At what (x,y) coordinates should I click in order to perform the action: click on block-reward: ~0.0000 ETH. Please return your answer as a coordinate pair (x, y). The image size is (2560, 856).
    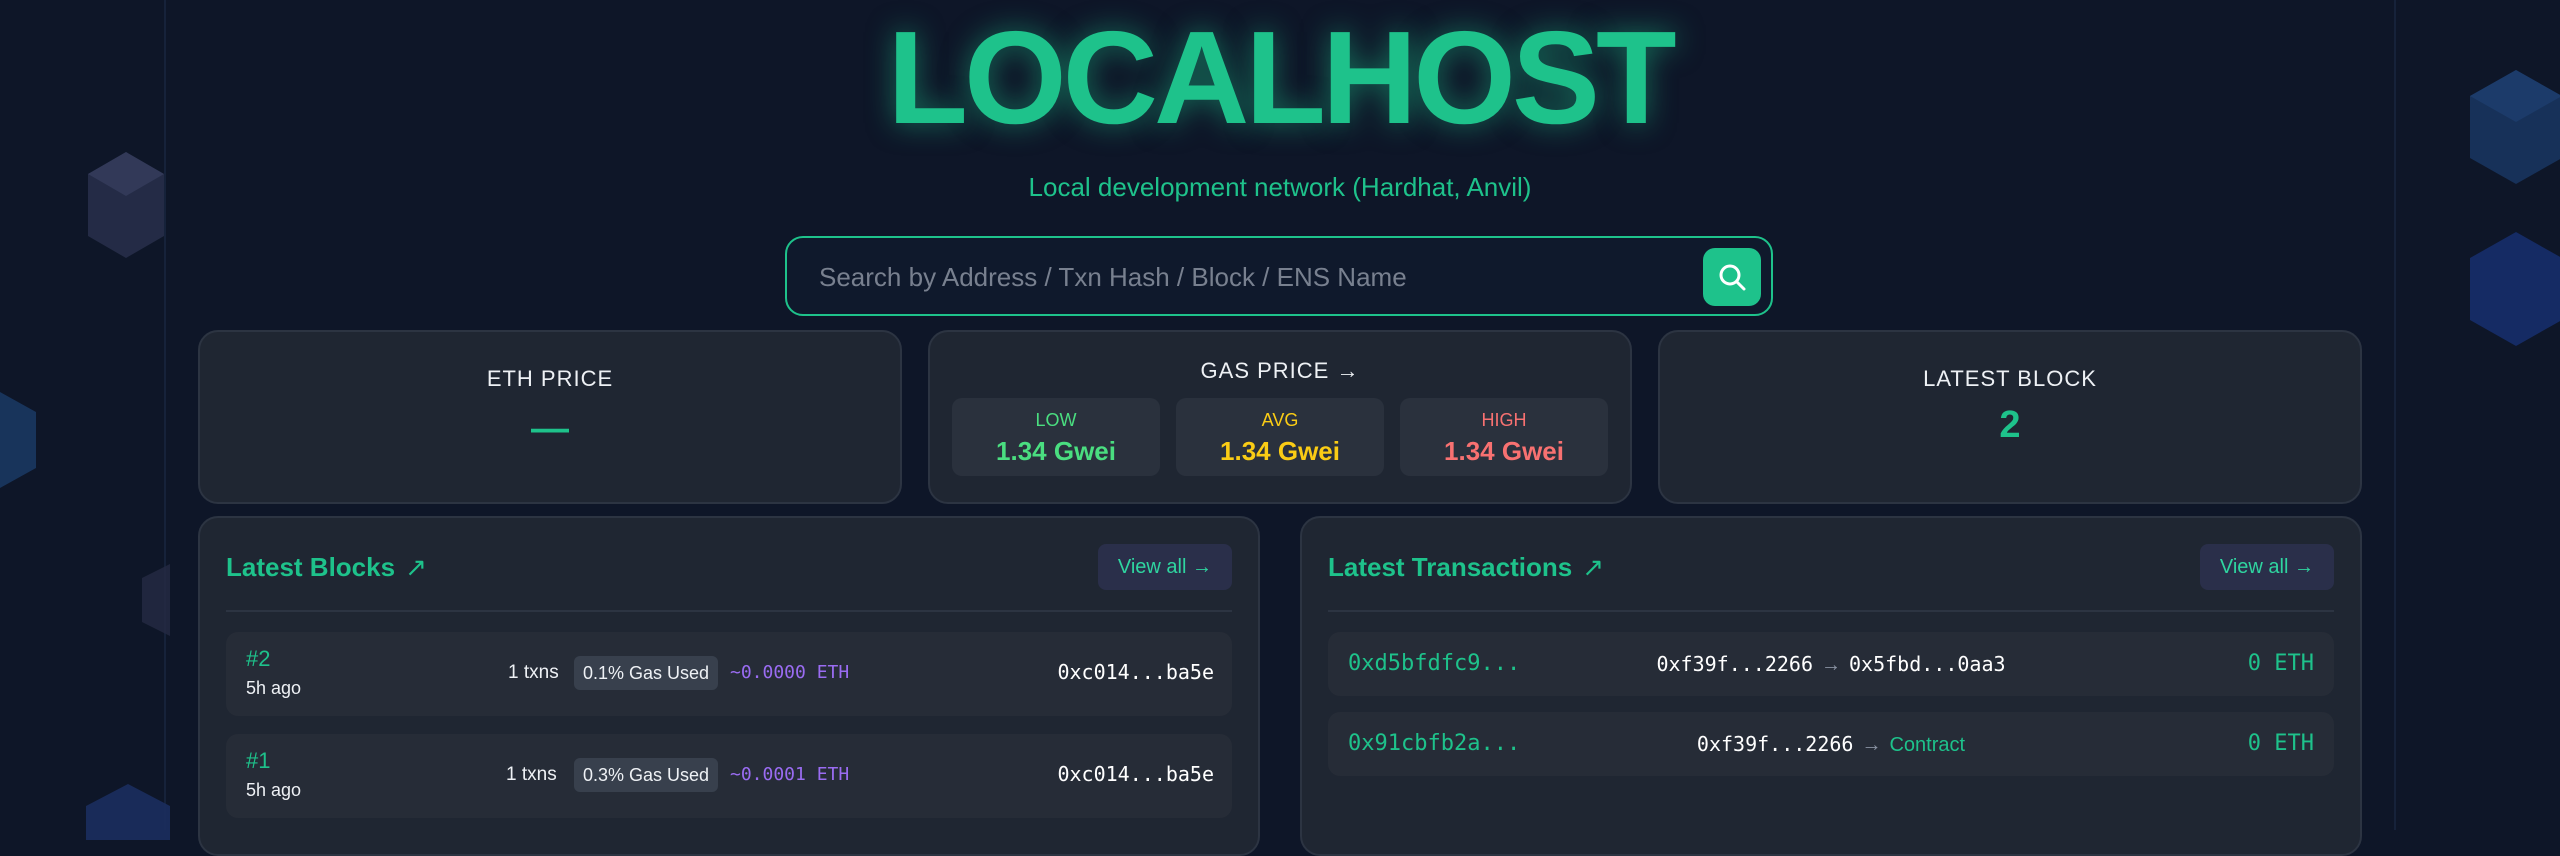
    Looking at the image, I should click on (790, 672).